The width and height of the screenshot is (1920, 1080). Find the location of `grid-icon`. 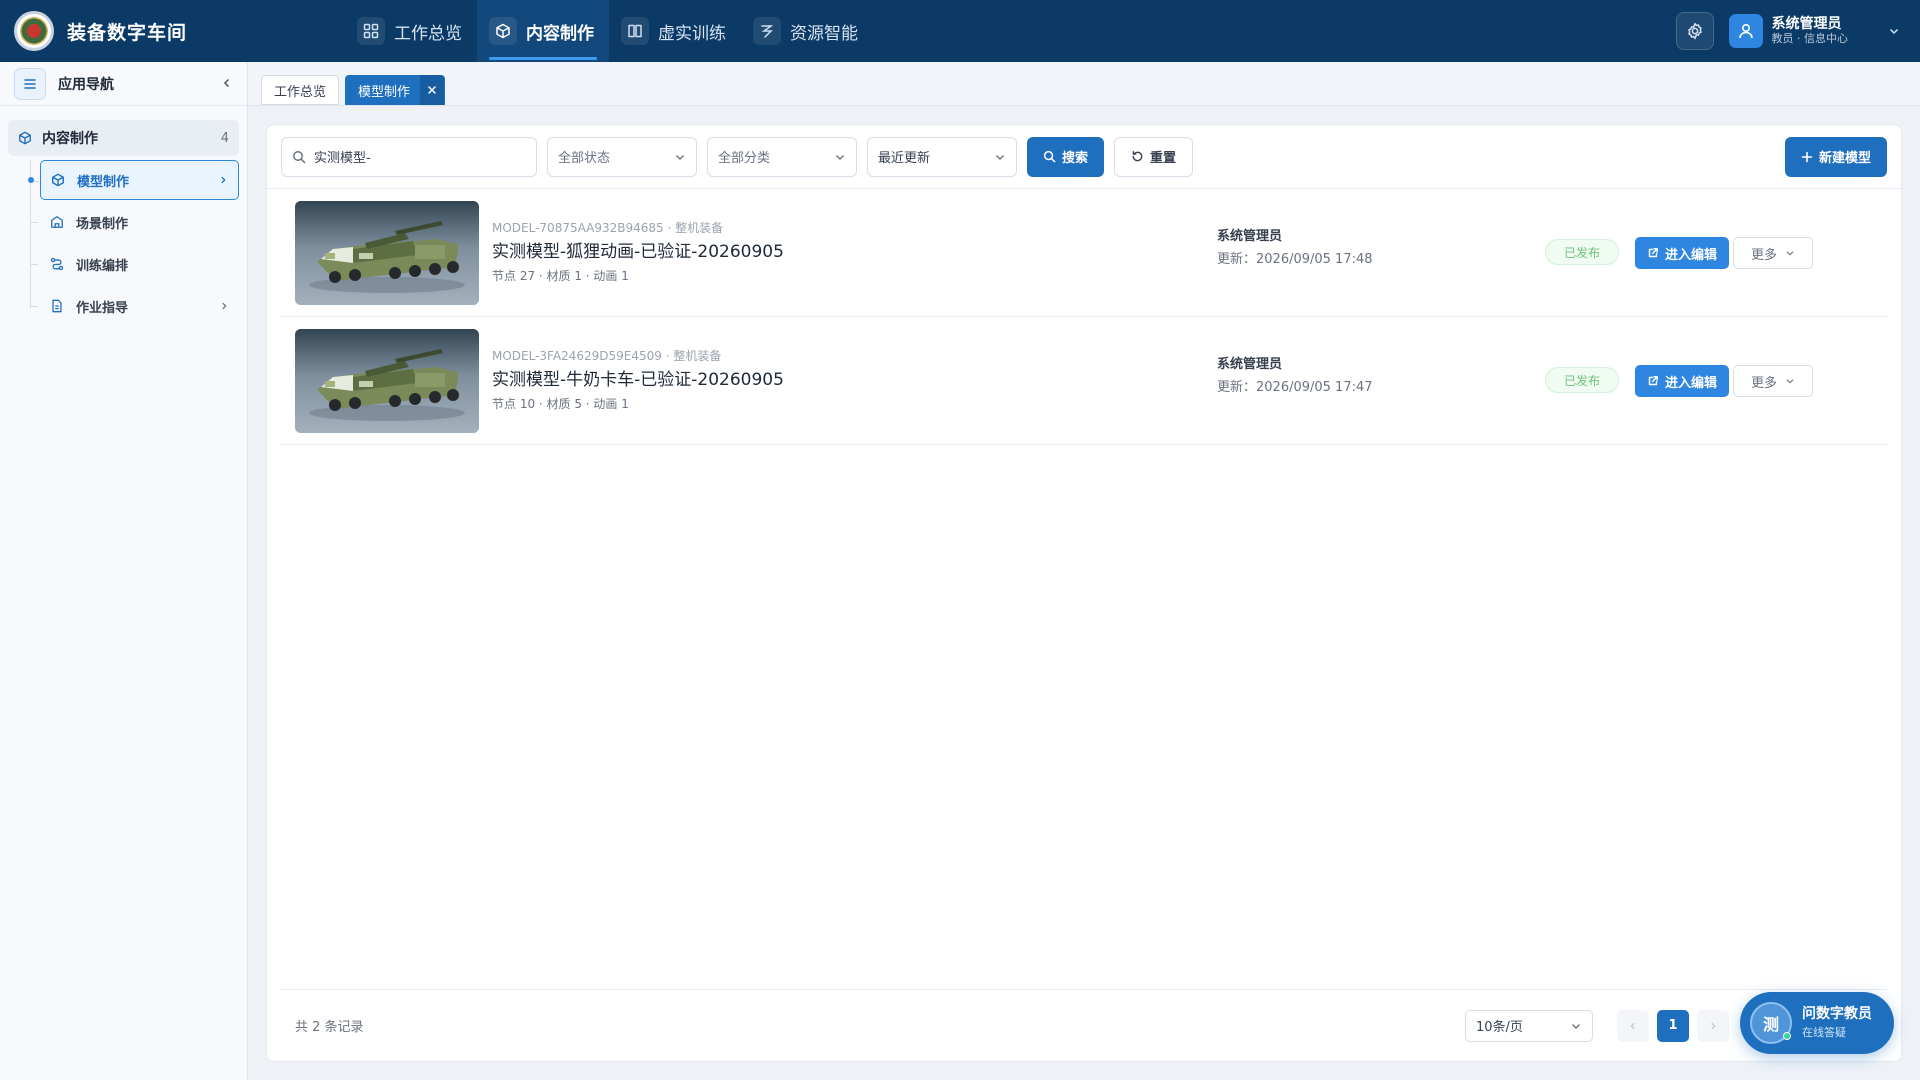

grid-icon is located at coordinates (371, 31).